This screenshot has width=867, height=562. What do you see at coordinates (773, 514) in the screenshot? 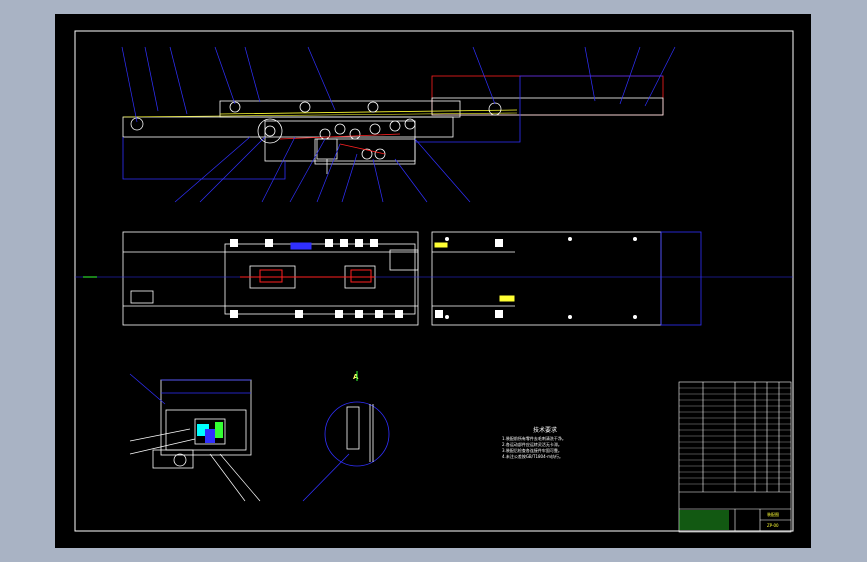
I see `drawing-name: 装配图` at bounding box center [773, 514].